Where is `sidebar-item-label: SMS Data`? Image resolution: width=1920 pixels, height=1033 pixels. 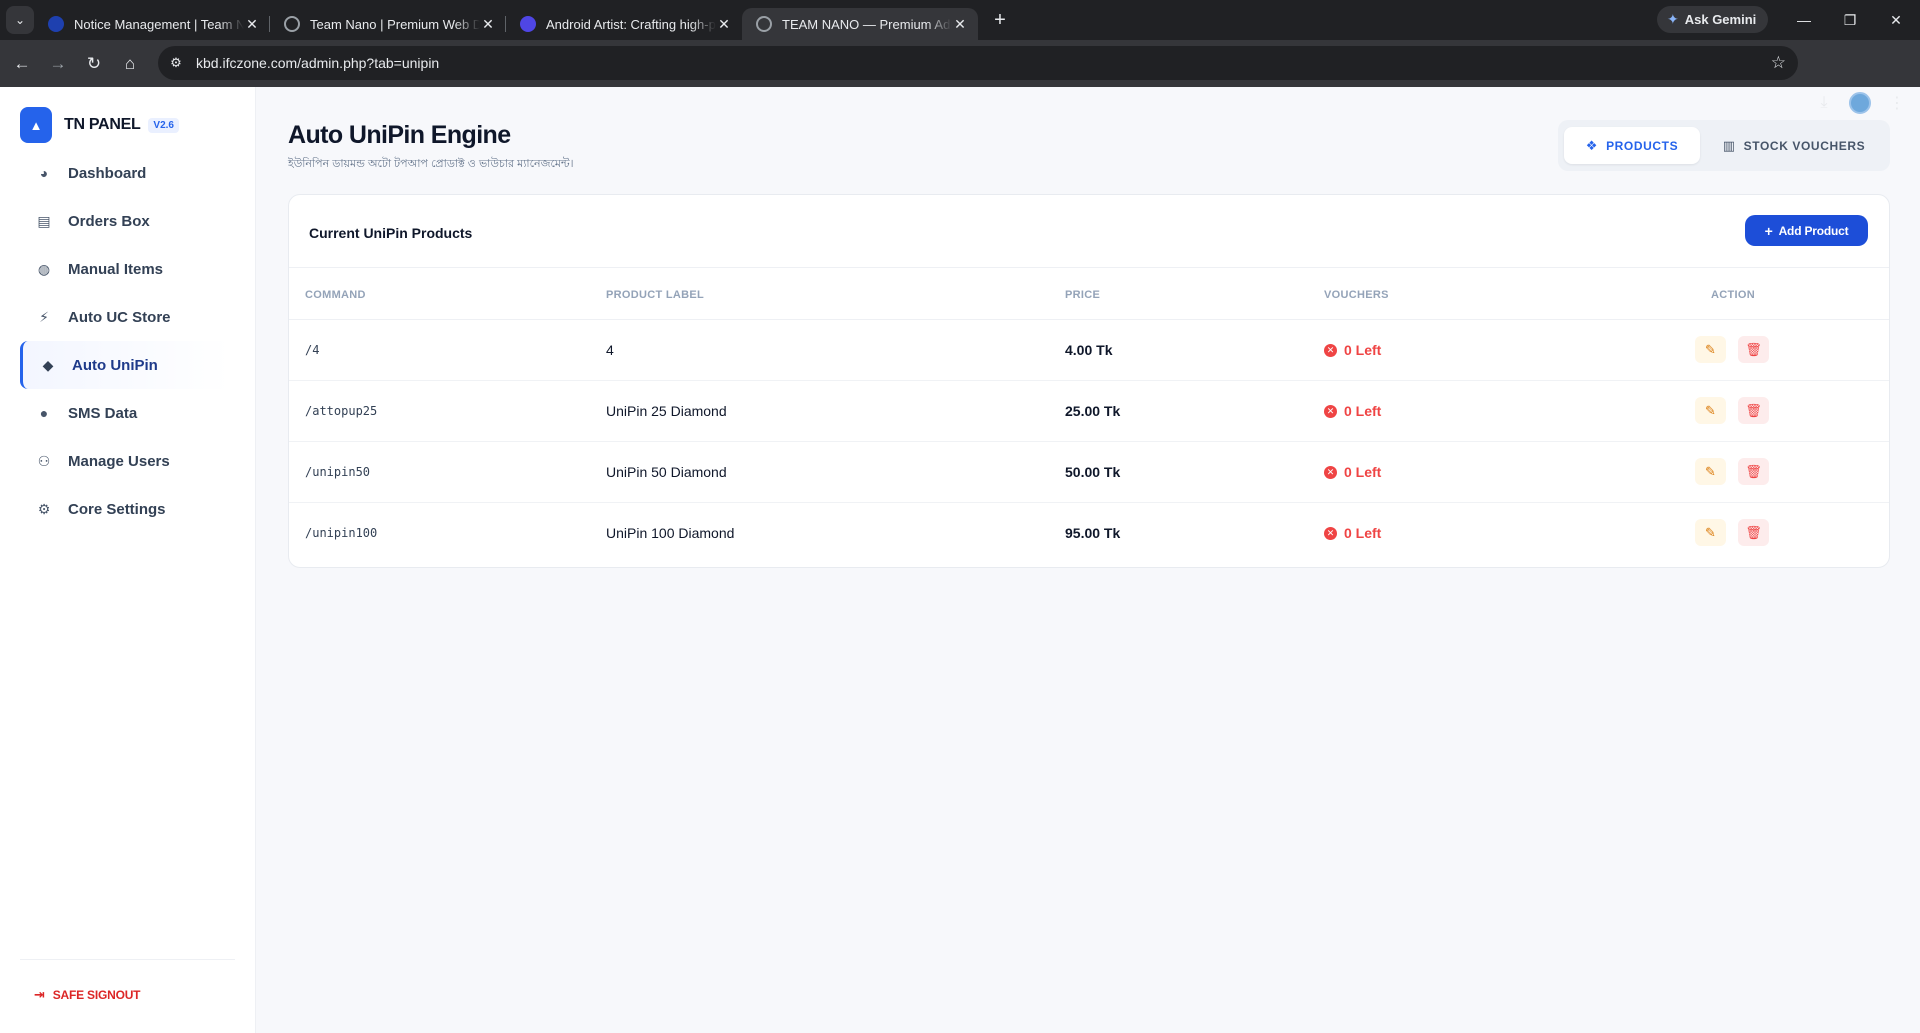 sidebar-item-label: SMS Data is located at coordinates (103, 413).